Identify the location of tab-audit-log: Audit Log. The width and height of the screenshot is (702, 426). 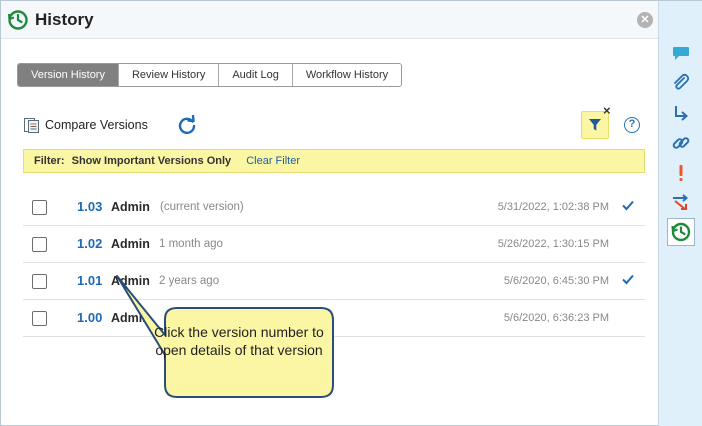
(256, 75).